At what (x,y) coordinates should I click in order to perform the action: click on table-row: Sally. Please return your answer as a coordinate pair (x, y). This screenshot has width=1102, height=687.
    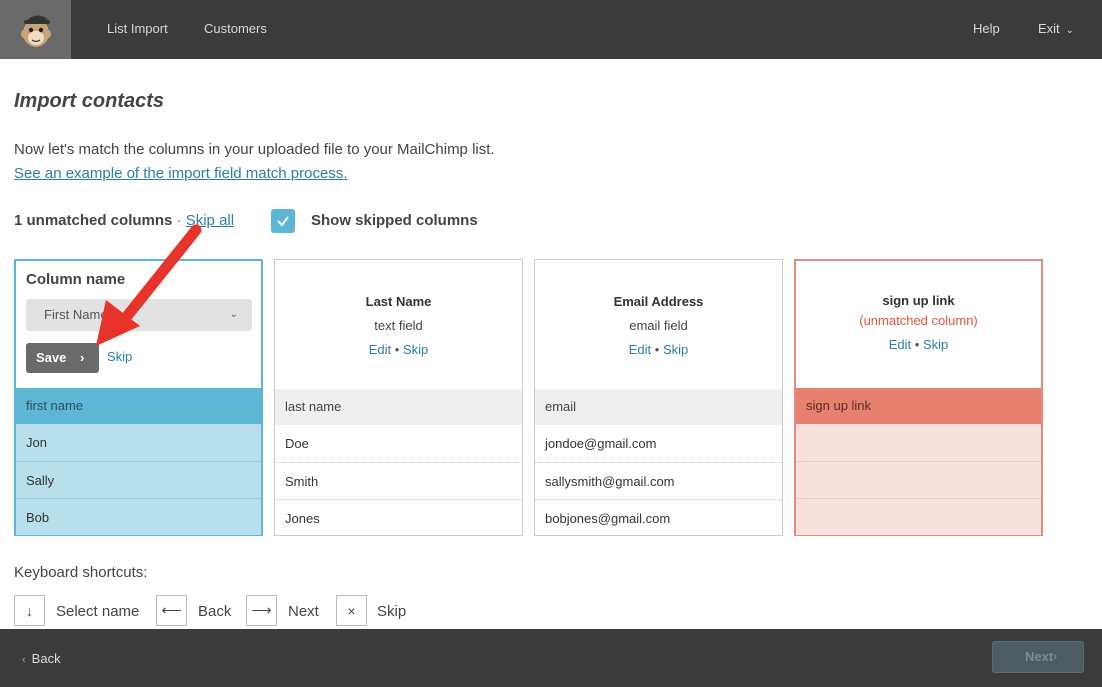
    Looking at the image, I should click on (138, 479).